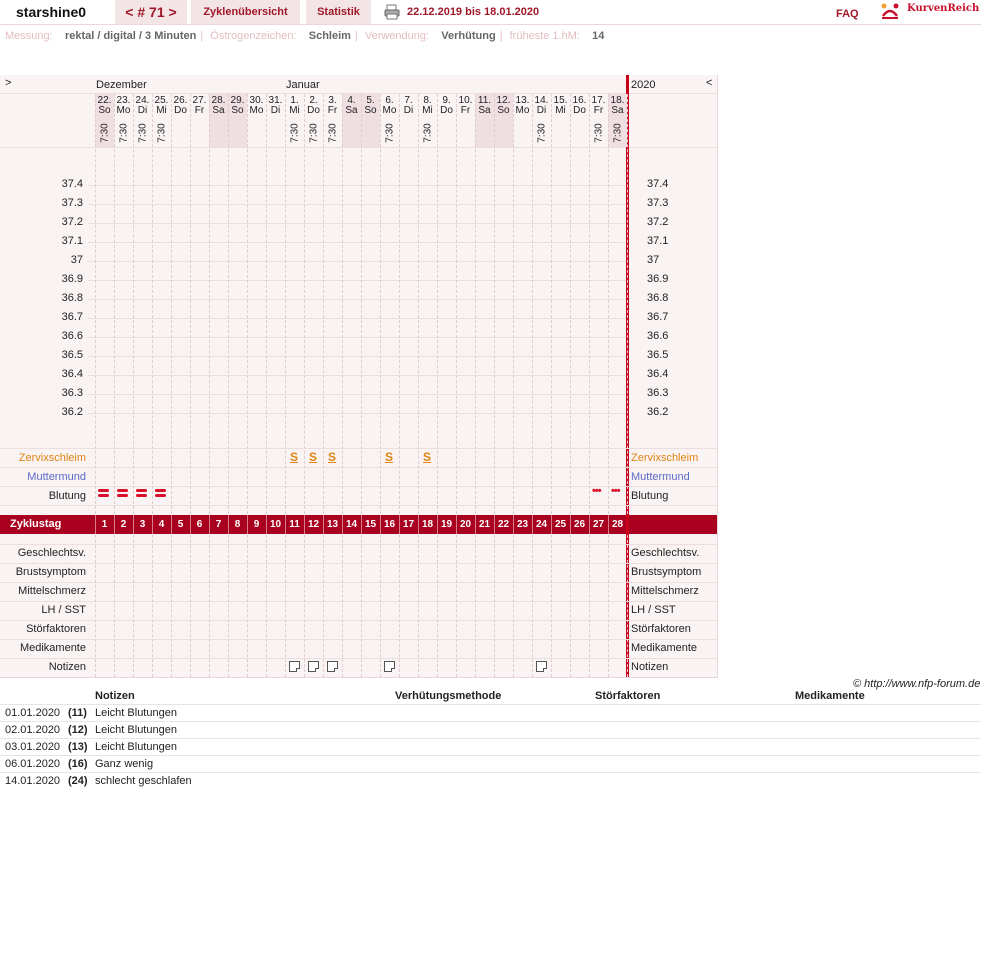 The height and width of the screenshot is (956, 981). What do you see at coordinates (72, 222) in the screenshot?
I see `temperature-label: 37.2` at bounding box center [72, 222].